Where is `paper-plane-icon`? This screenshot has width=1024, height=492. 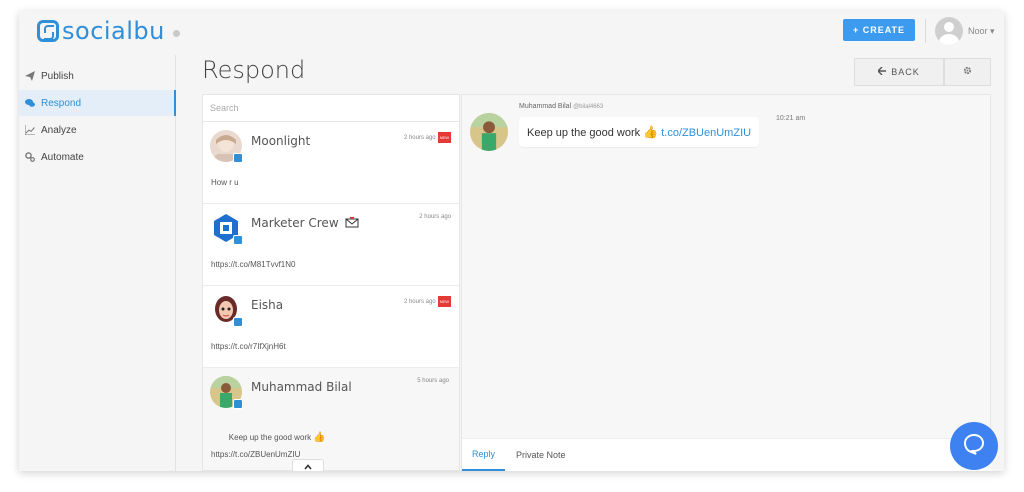
paper-plane-icon is located at coordinates (30, 76).